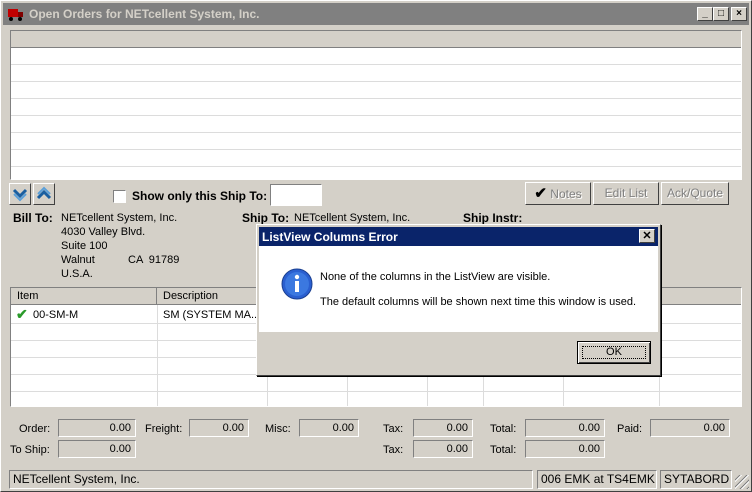 The image size is (752, 492). I want to click on paid-label: Paid:, so click(630, 429).